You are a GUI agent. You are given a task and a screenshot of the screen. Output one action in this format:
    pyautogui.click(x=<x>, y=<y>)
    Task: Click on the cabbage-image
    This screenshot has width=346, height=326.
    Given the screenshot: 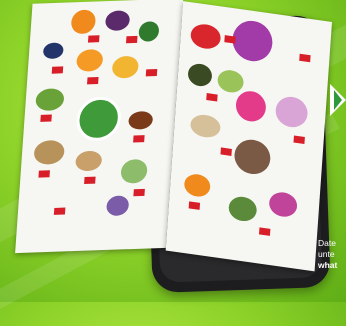 What is the action you would take?
    pyautogui.click(x=134, y=171)
    